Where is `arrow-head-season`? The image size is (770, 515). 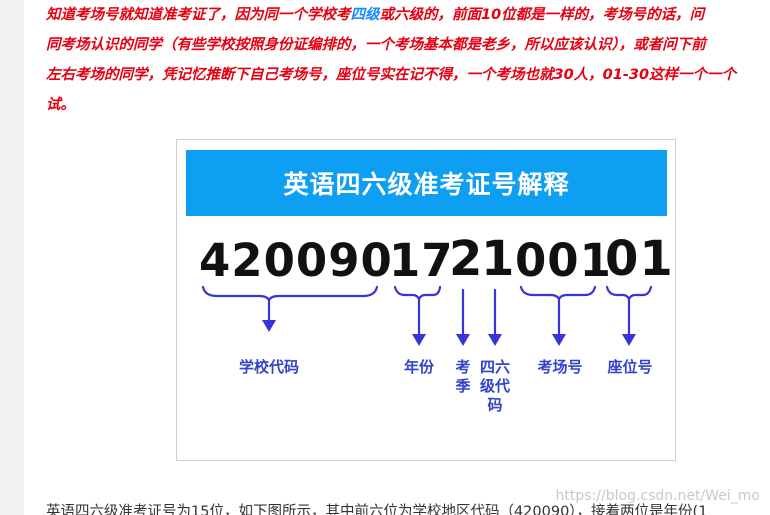
arrow-head-season is located at coordinates (463, 340).